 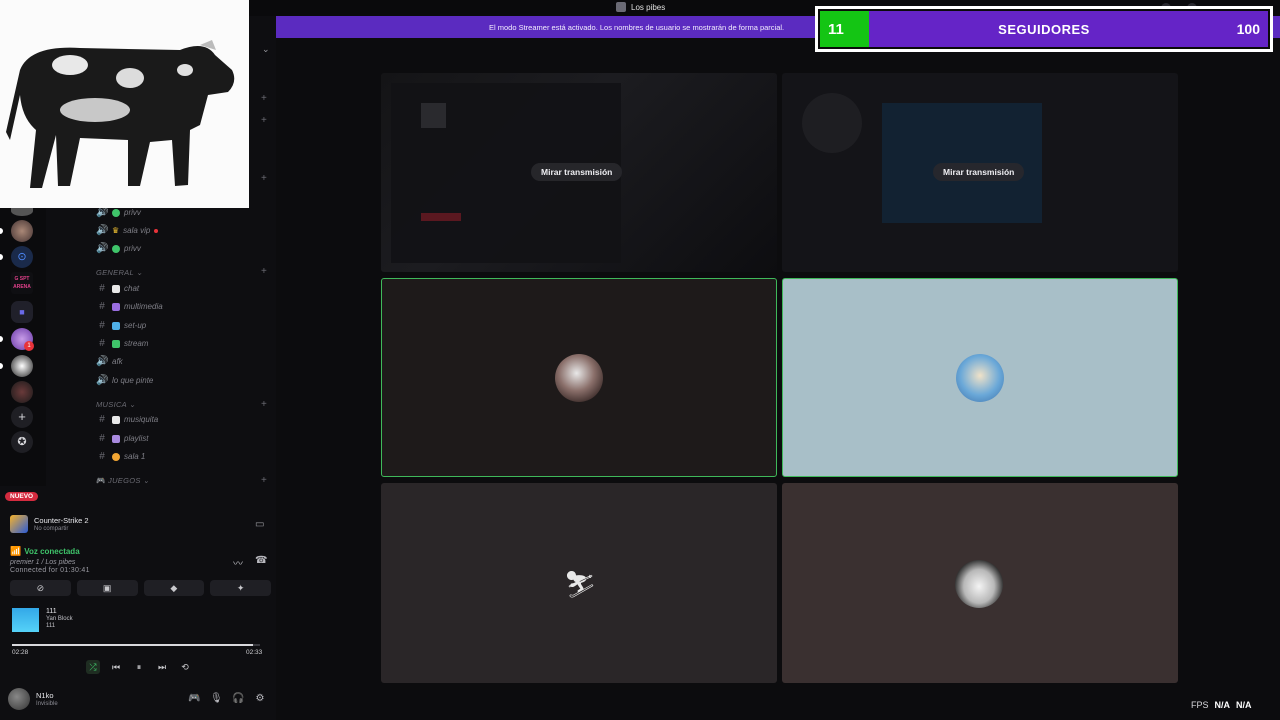 I want to click on headphones-icon: 🎧, so click(x=238, y=698).